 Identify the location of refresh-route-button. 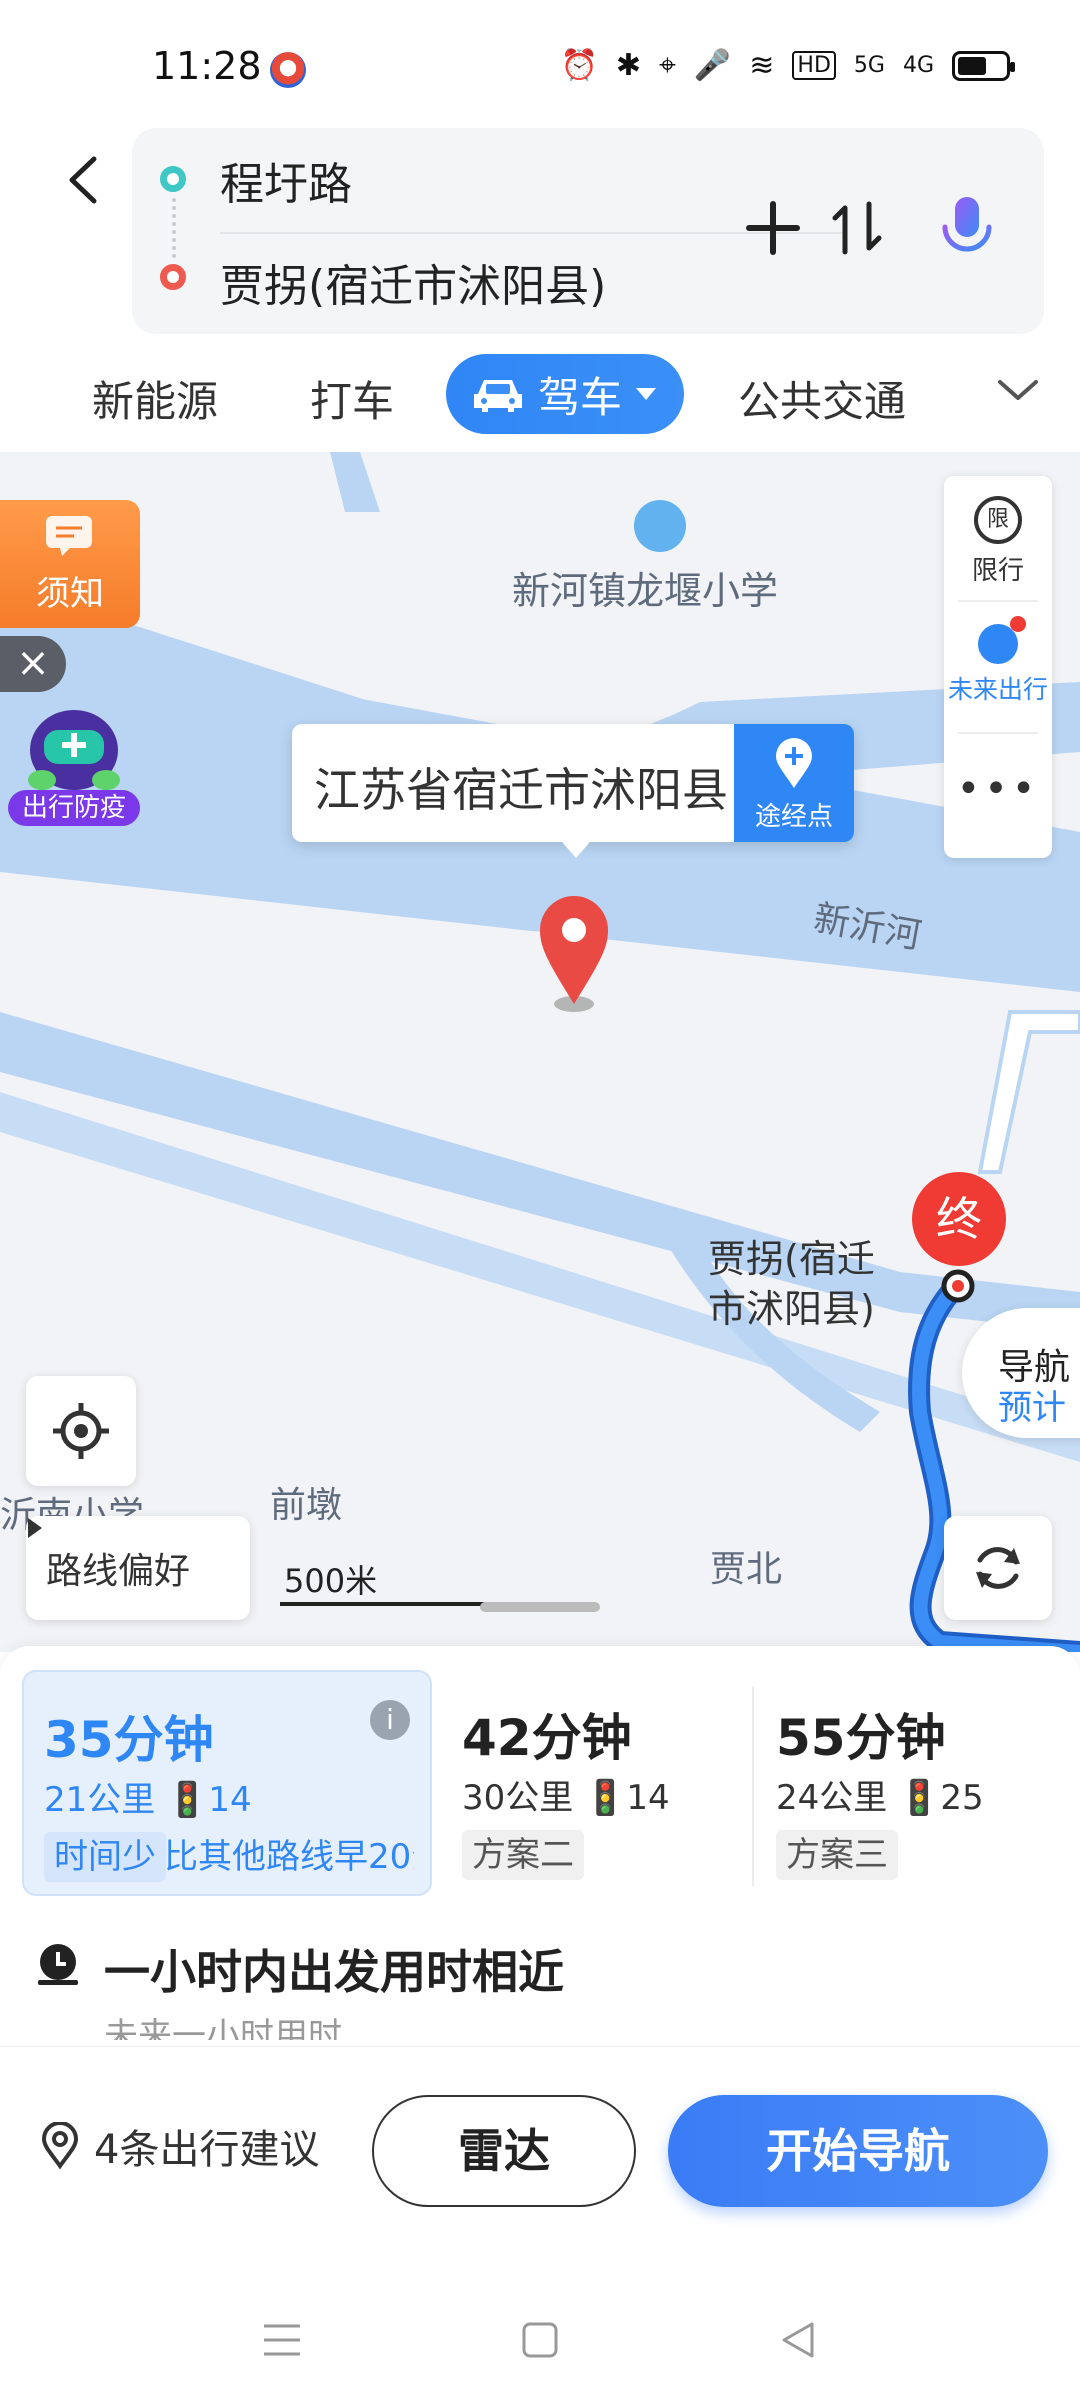
(998, 1568).